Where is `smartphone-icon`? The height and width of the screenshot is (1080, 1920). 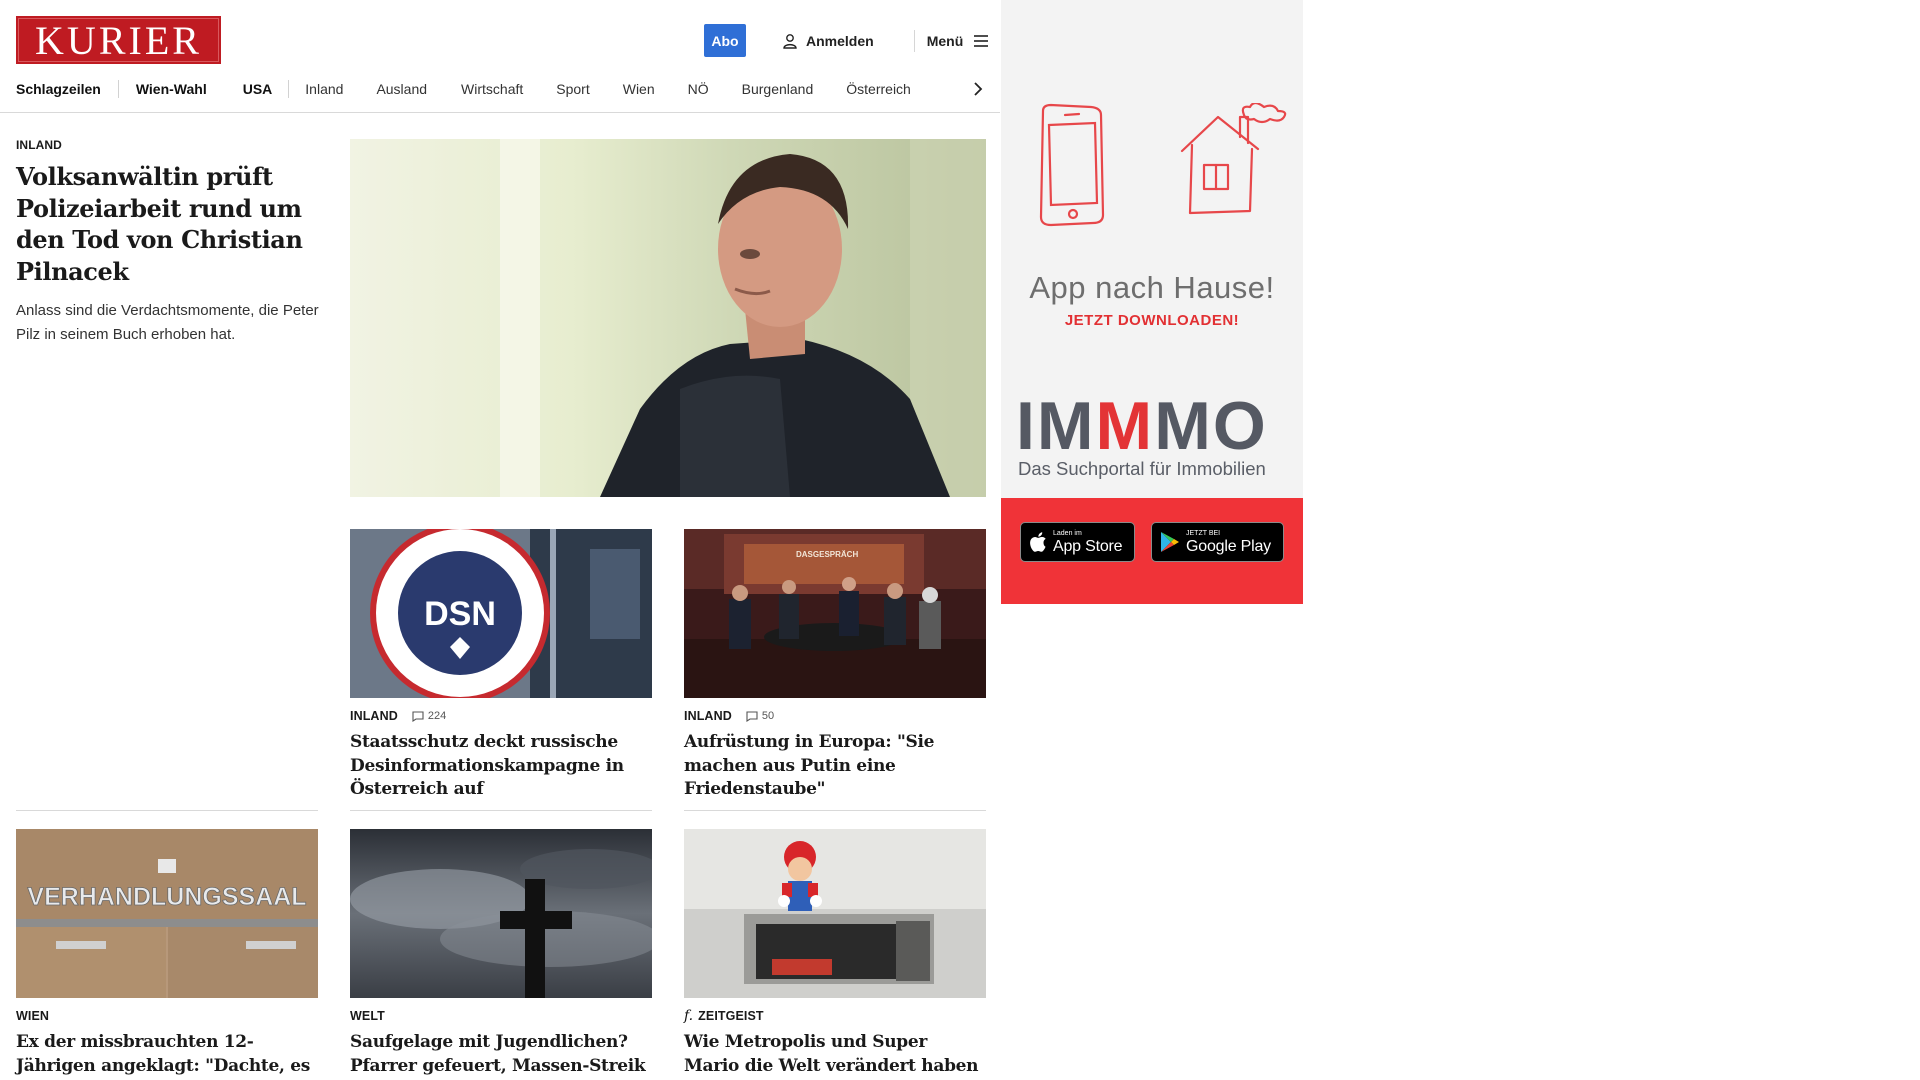 smartphone-icon is located at coordinates (1072, 165).